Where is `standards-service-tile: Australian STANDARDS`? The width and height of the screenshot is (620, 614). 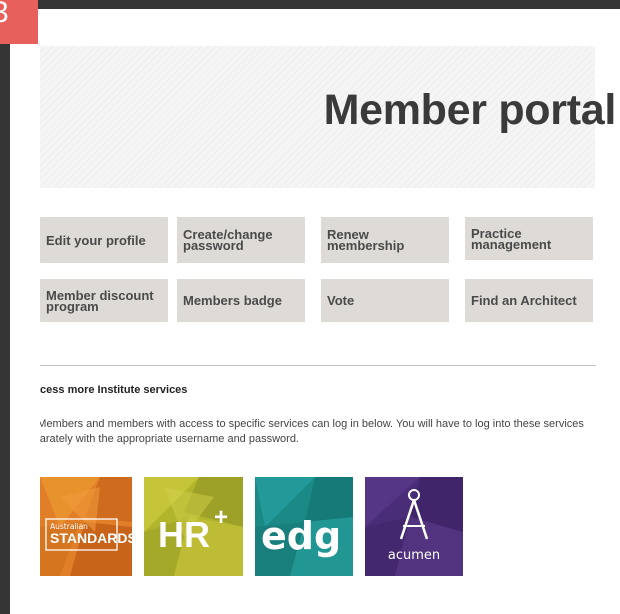 standards-service-tile: Australian STANDARDS is located at coordinates (86, 526).